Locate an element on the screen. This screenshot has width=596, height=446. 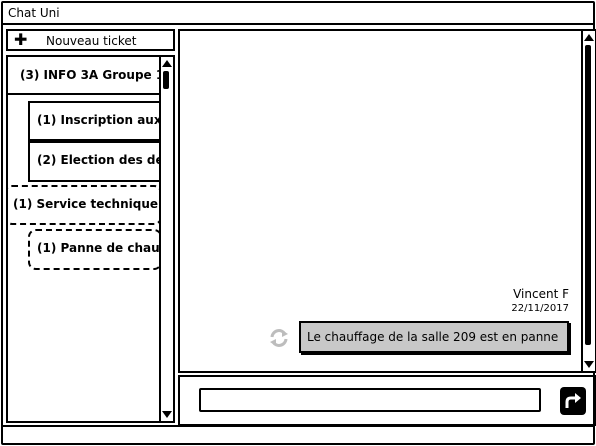
title-bar: Chat Uni is located at coordinates (298, 14).